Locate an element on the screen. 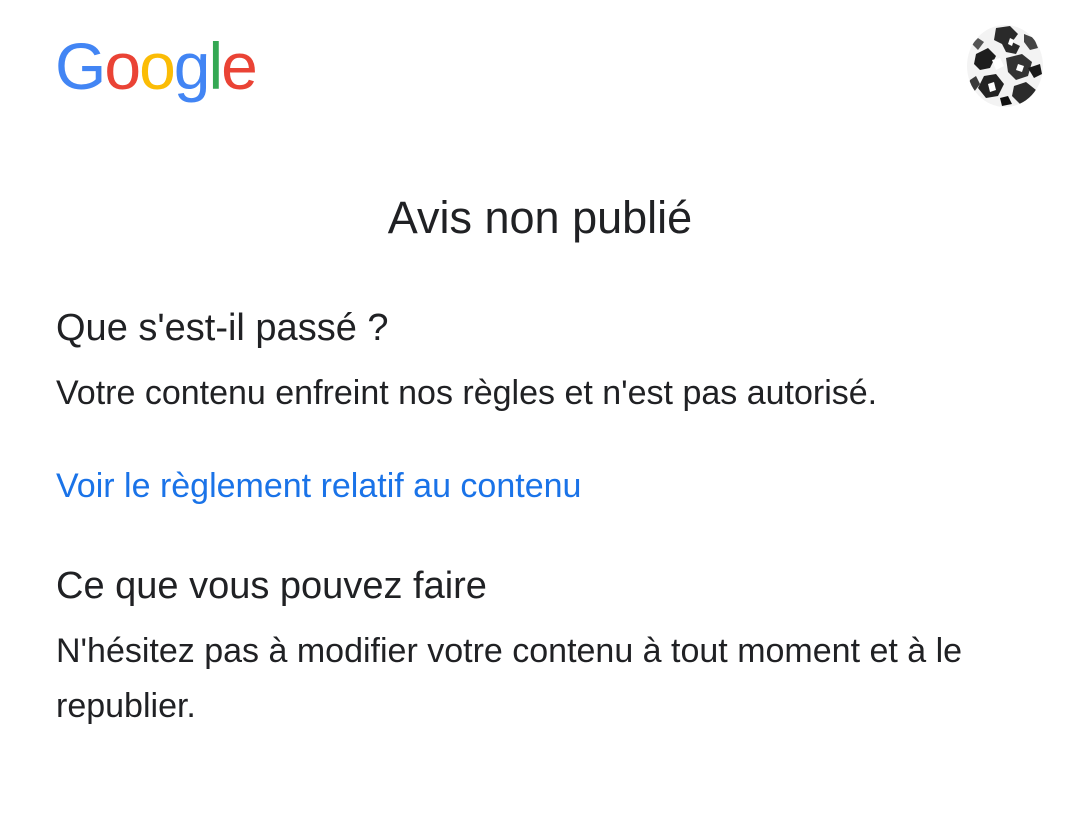 This screenshot has height=829, width=1080. google-logo: Google is located at coordinates (156, 66).